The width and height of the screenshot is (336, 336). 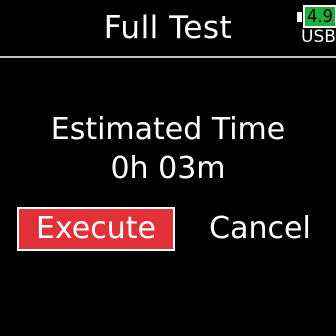 What do you see at coordinates (168, 129) in the screenshot?
I see `estimated-time-label: Estimated Time` at bounding box center [168, 129].